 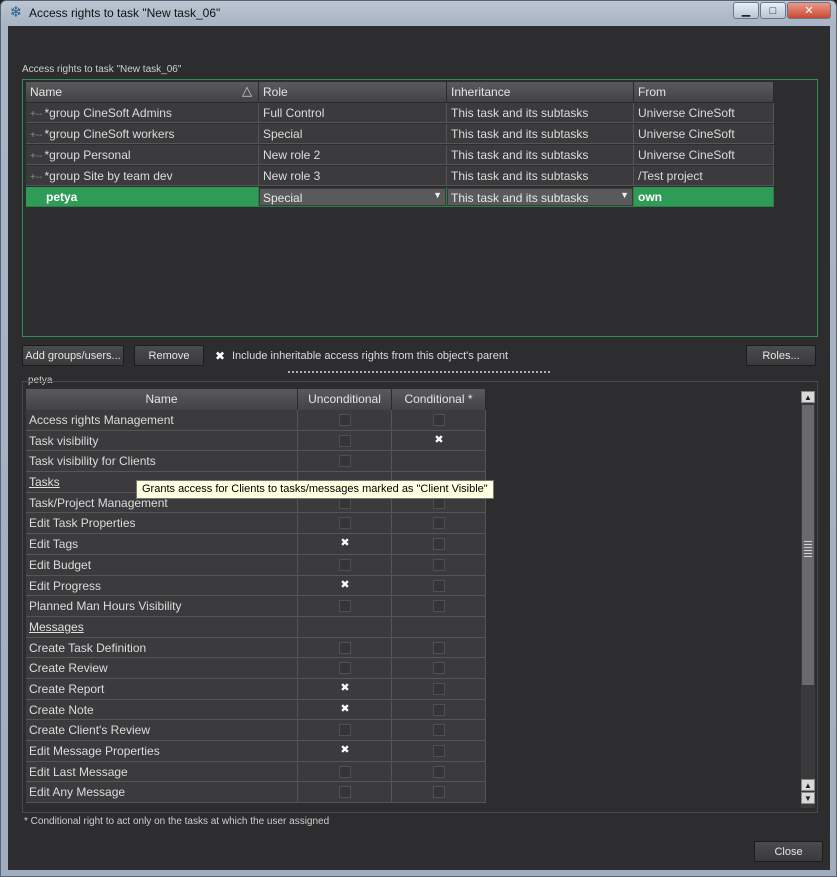 I want to click on row-name: *group CineSoft workers, so click(x=109, y=134).